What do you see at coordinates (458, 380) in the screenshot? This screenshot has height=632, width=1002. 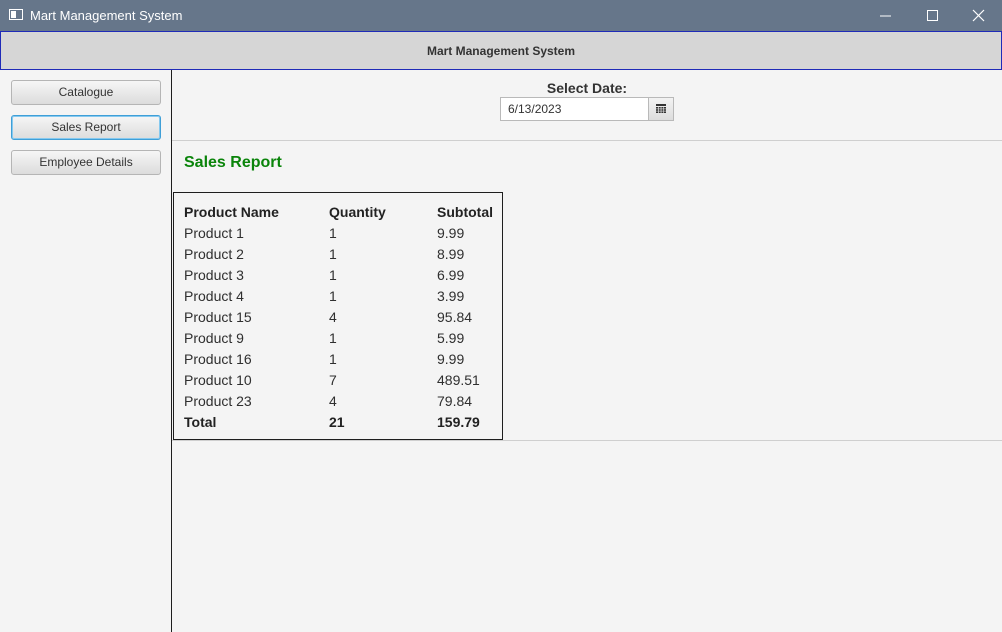 I see `subtotal-cell: 489.51` at bounding box center [458, 380].